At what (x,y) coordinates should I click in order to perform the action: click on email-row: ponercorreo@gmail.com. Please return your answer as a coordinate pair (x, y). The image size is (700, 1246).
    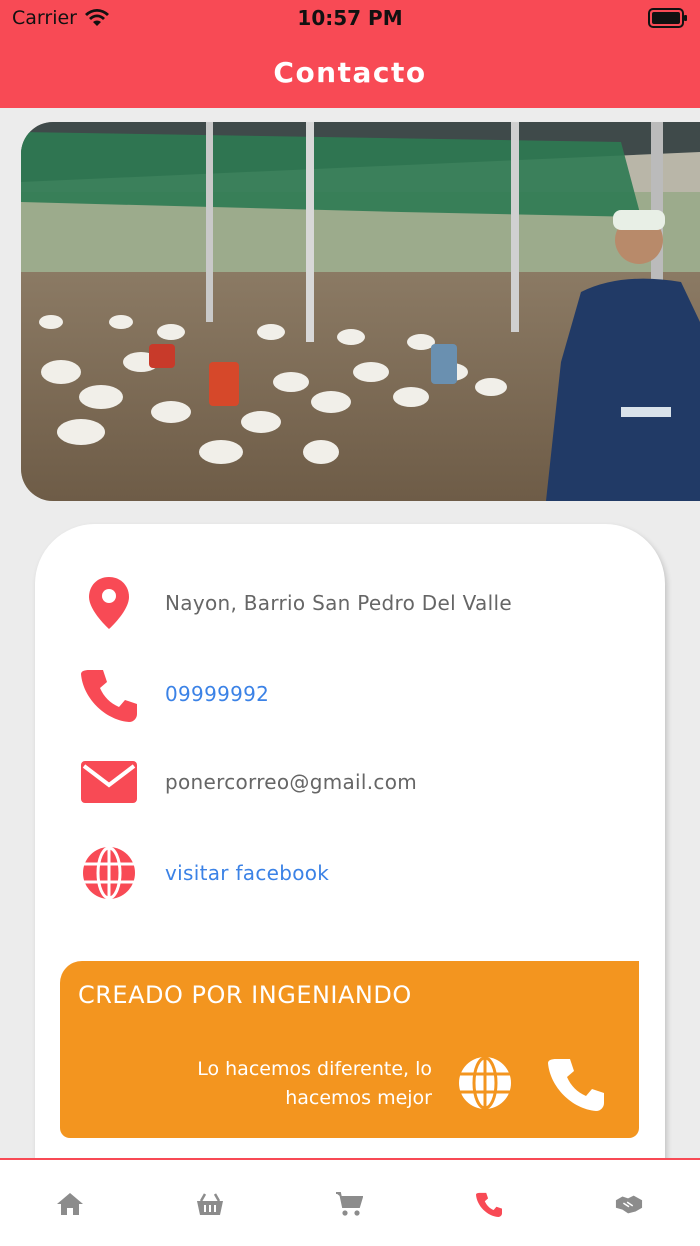
    Looking at the image, I should click on (350, 782).